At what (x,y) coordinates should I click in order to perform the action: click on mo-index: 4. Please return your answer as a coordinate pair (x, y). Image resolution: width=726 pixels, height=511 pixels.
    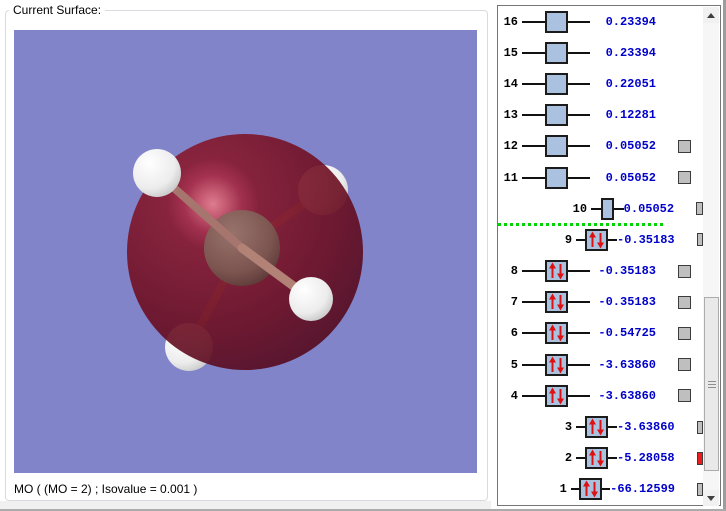
    Looking at the image, I should click on (514, 395).